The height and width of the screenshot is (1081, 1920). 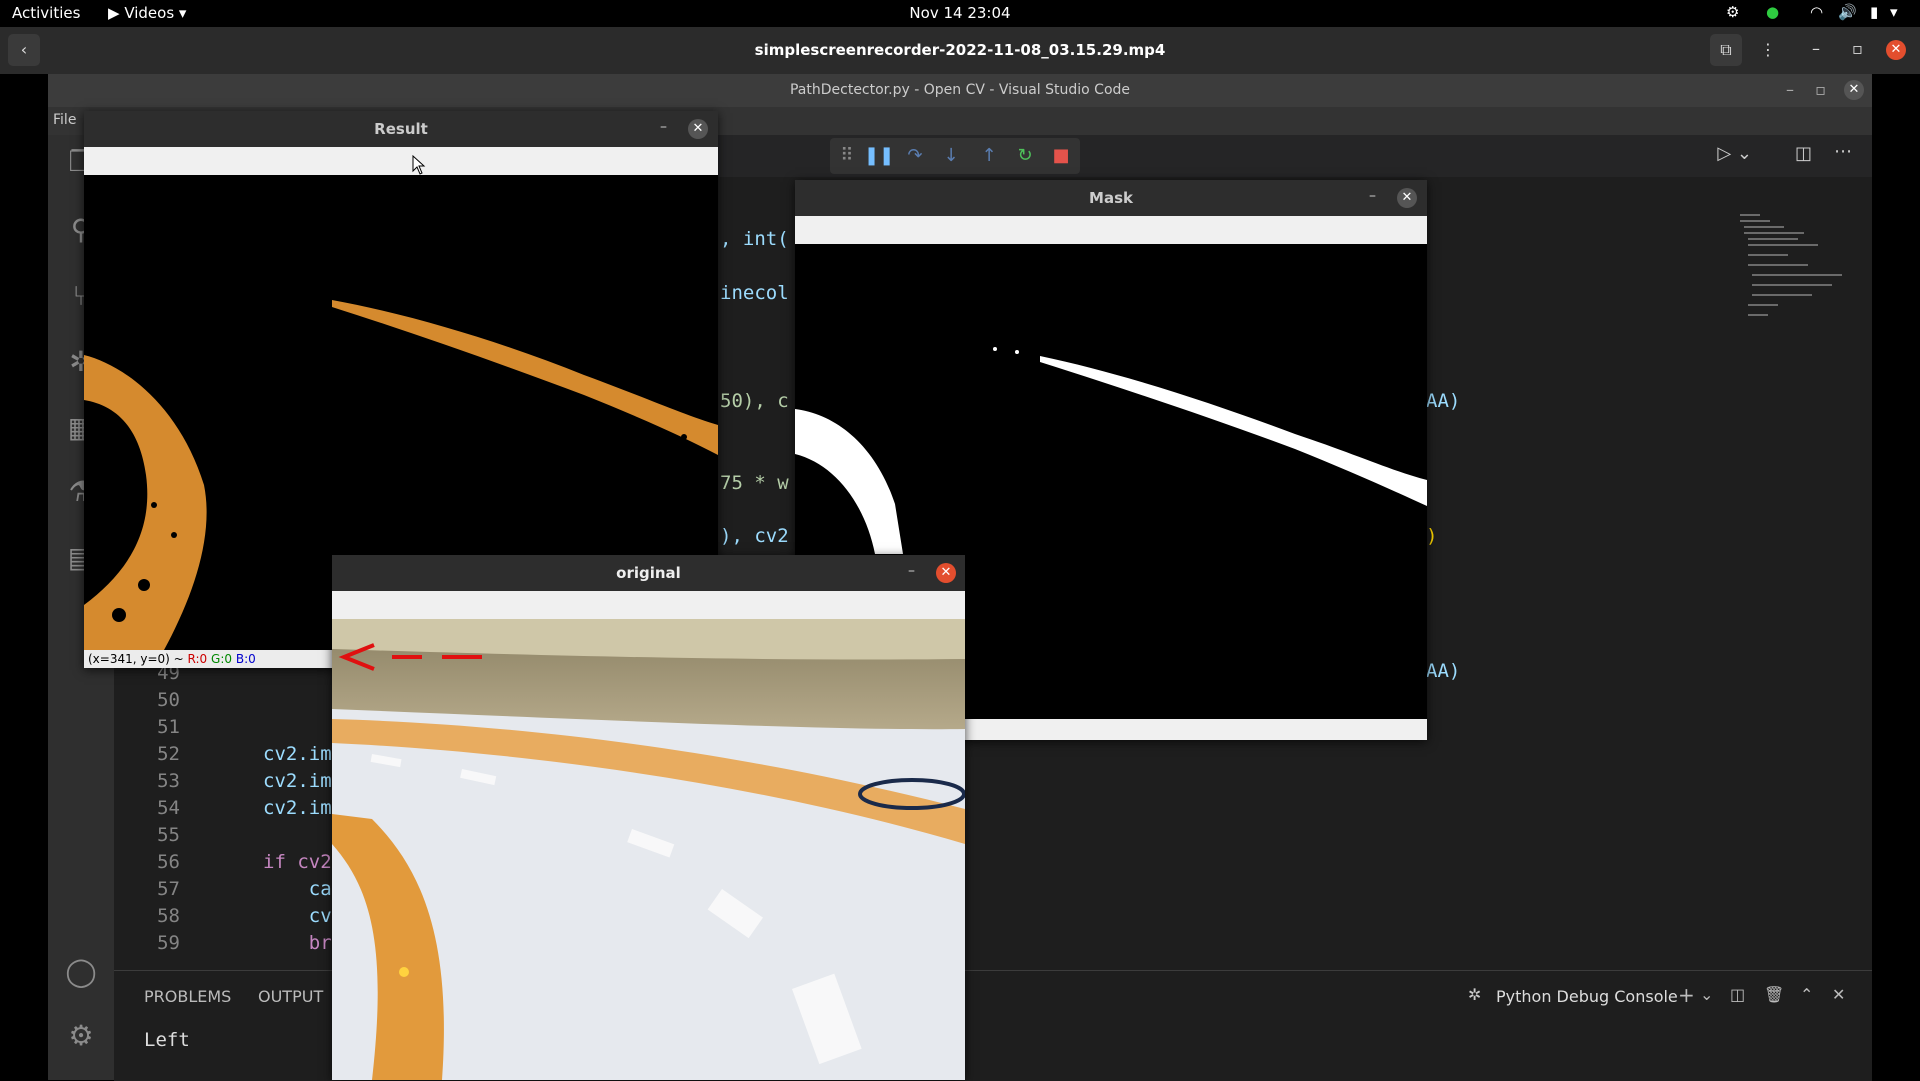 What do you see at coordinates (1587, 996) in the screenshot?
I see `terminal-selector: Python Debug Console` at bounding box center [1587, 996].